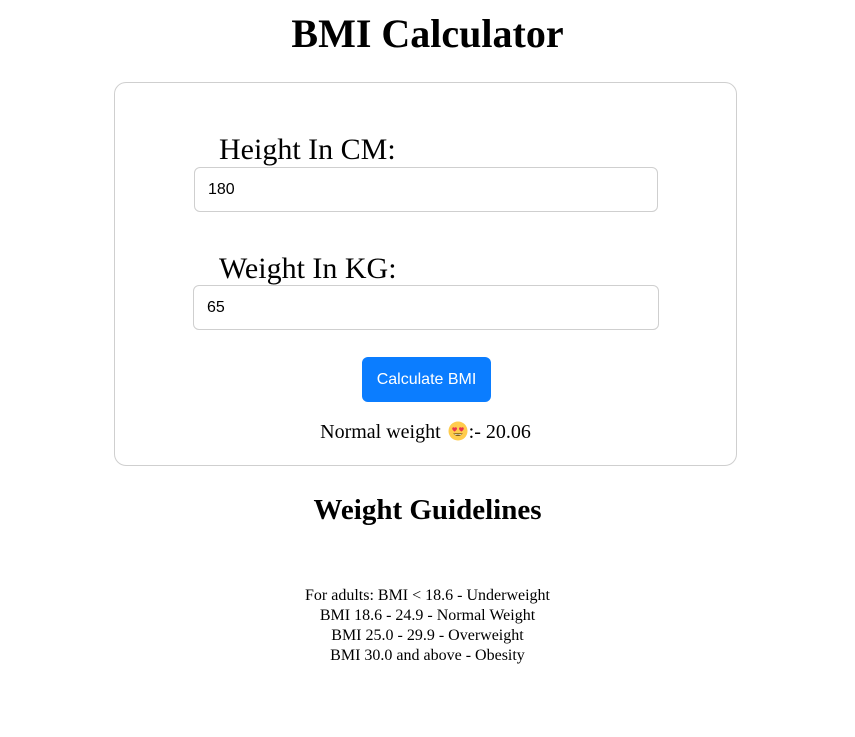 This screenshot has width=855, height=737. Describe the element at coordinates (427, 510) in the screenshot. I see `guidelines-title: Weight Guidelines` at that location.